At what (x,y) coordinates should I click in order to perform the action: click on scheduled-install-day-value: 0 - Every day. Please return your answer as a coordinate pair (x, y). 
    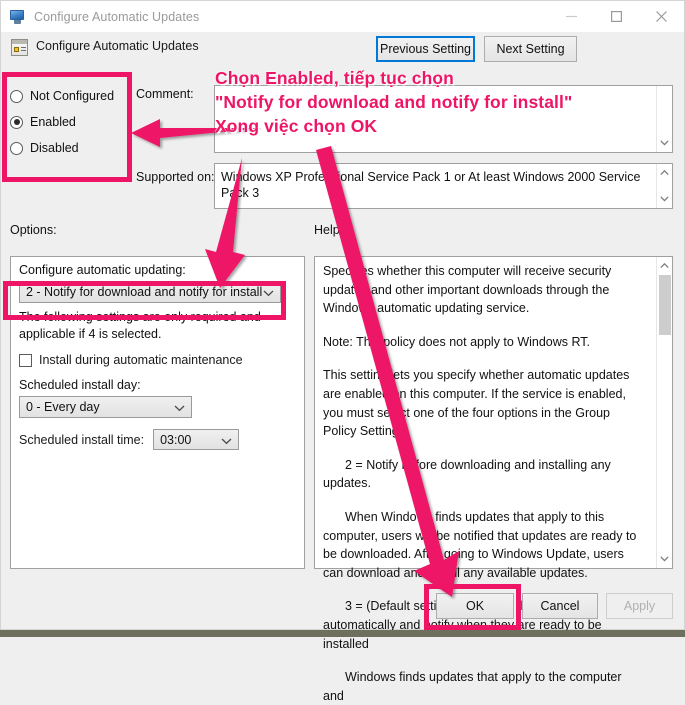
    Looking at the image, I should click on (63, 407).